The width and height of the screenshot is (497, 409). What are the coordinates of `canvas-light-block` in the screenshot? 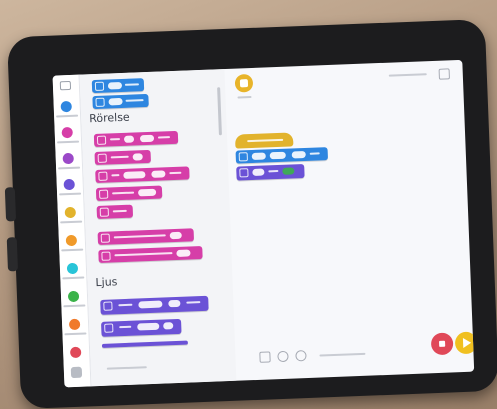 It's located at (270, 172).